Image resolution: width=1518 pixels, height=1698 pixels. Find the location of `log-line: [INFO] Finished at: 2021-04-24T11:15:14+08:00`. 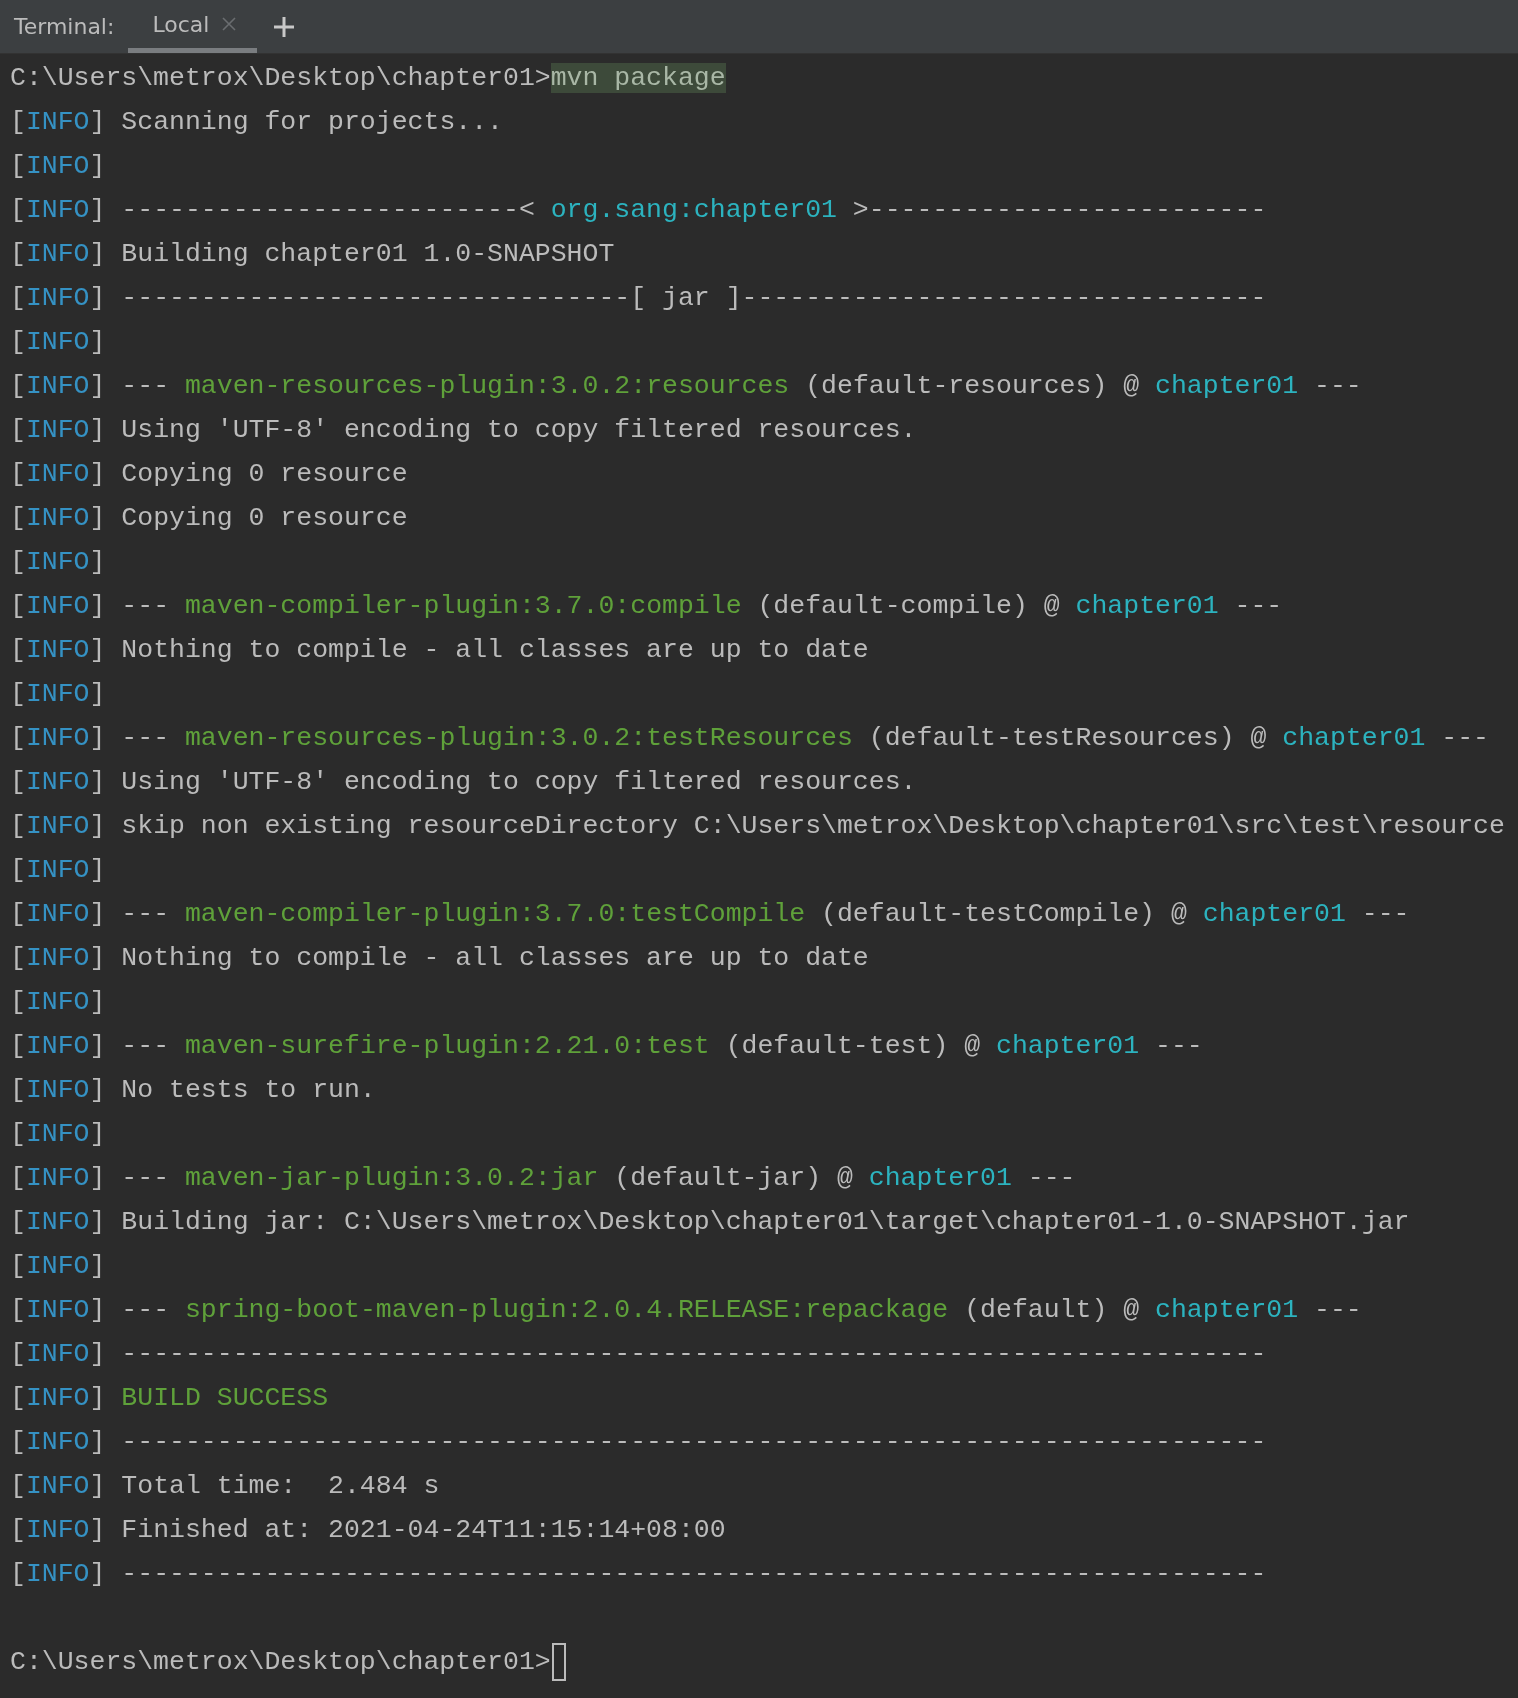

log-line: [INFO] Finished at: 2021-04-24T11:15:14+08:00 is located at coordinates (368, 1530).